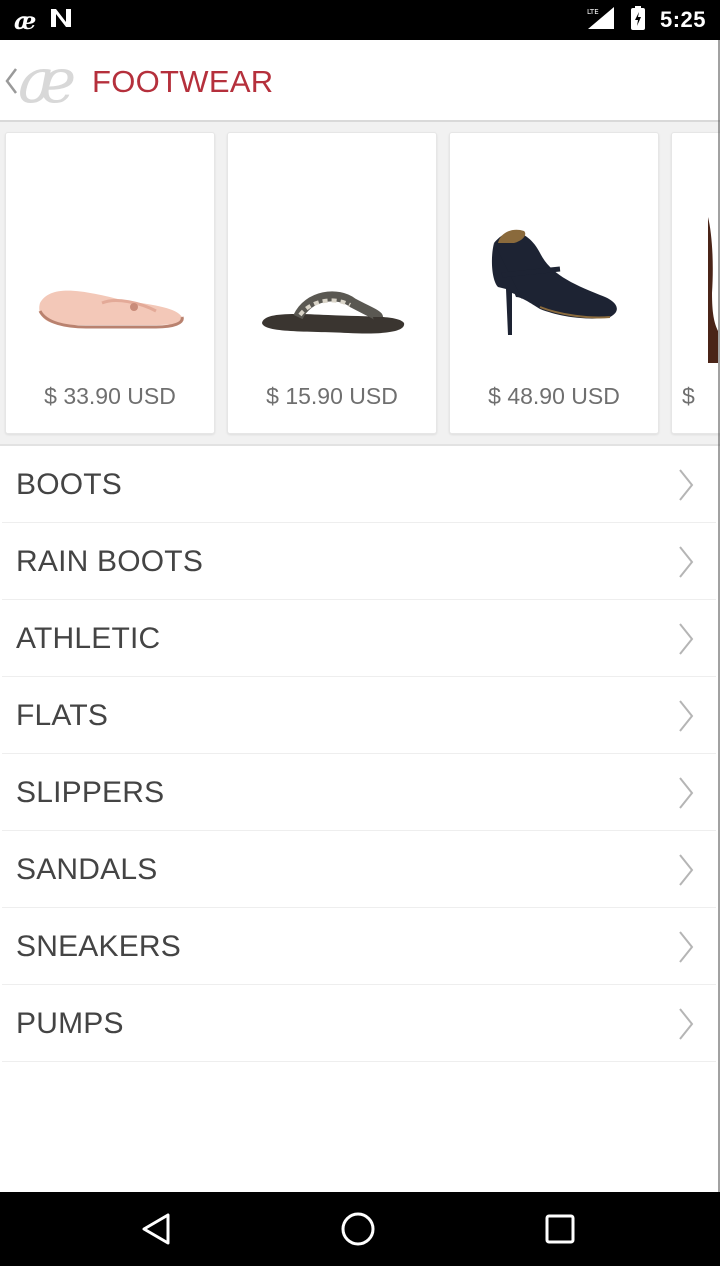 The width and height of the screenshot is (720, 1266). I want to click on recents-square-icon, so click(560, 1229).